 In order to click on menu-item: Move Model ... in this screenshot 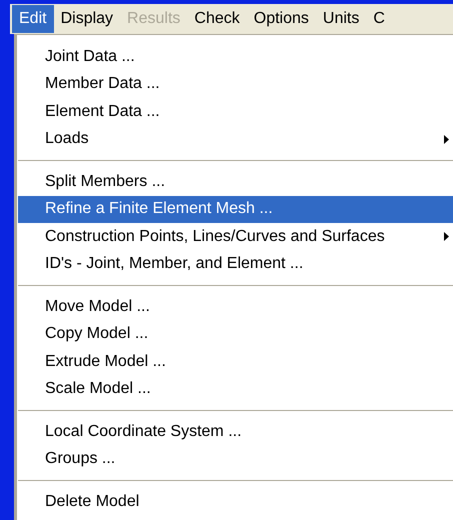, I will do `click(235, 306)`.